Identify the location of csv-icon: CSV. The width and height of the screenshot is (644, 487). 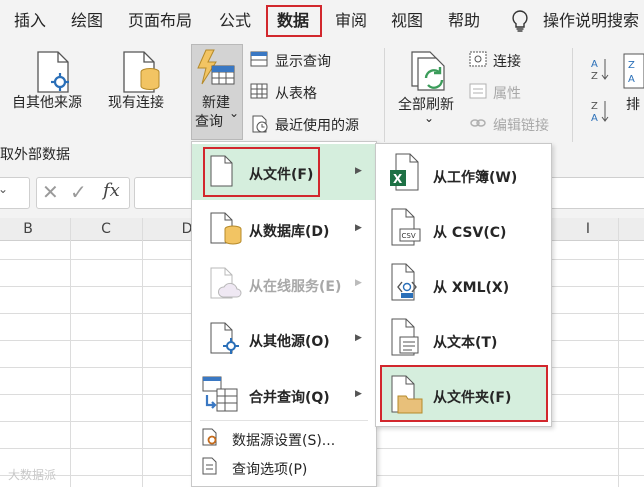
(405, 229).